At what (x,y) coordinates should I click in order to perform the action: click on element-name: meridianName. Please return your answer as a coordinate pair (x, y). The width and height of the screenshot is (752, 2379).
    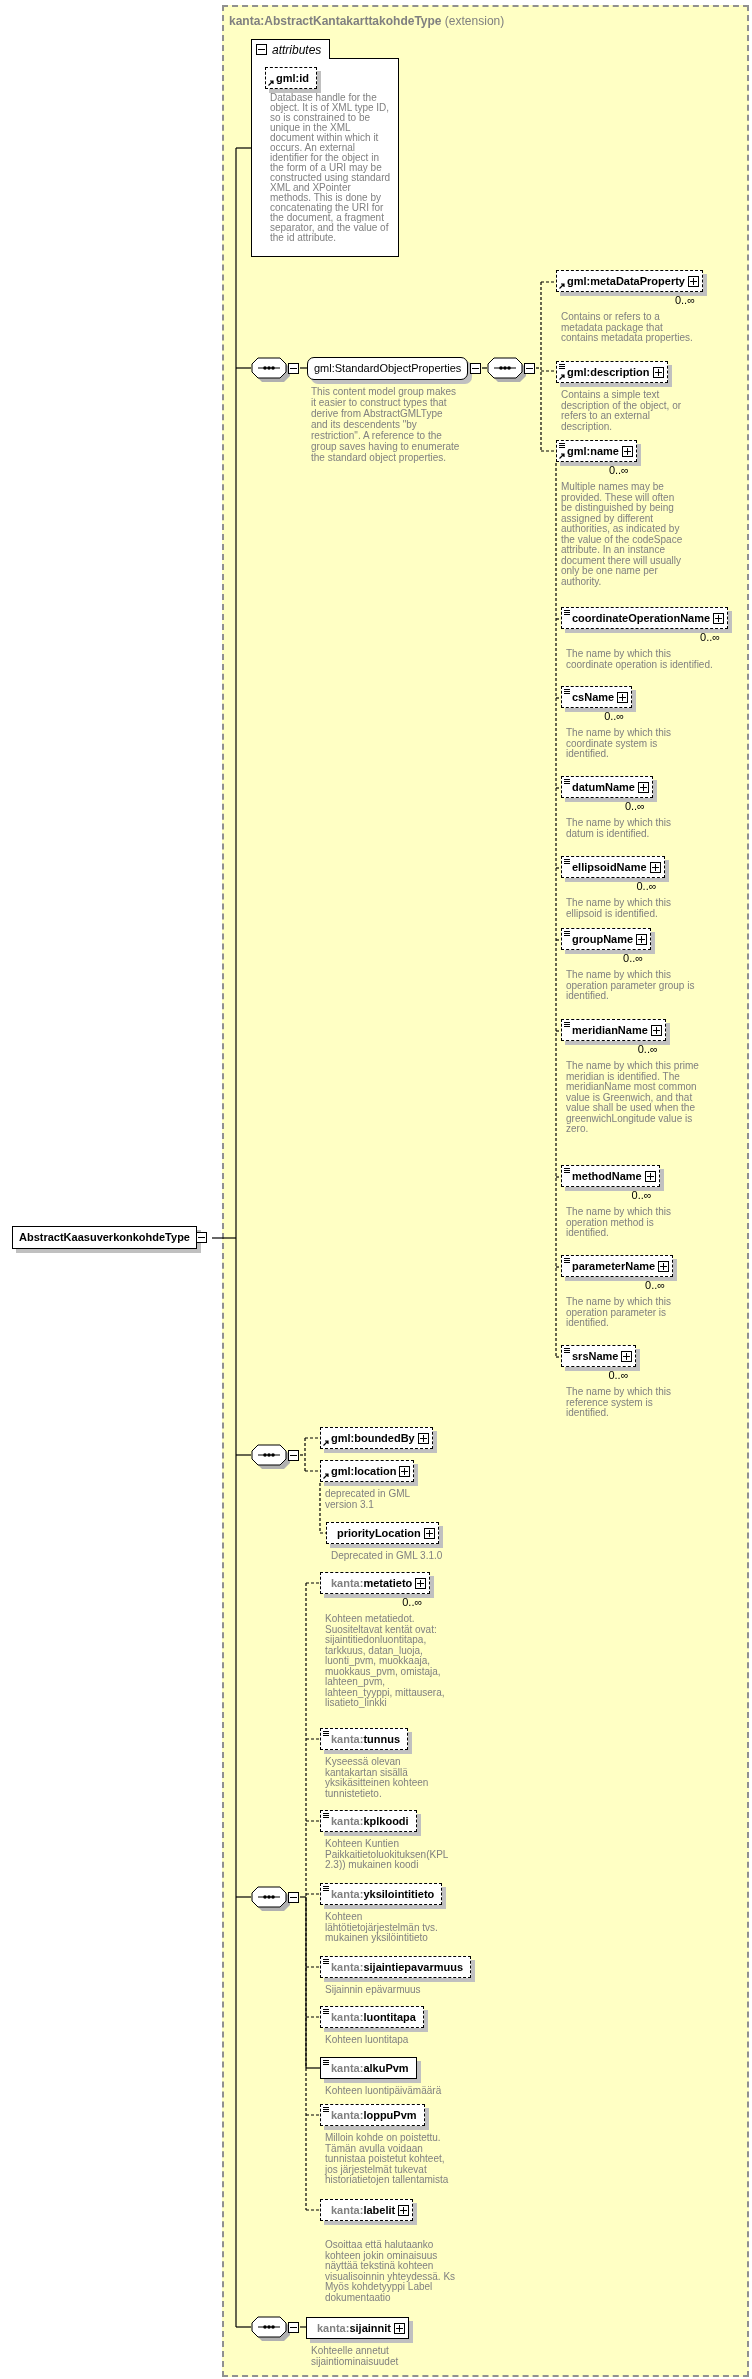
    Looking at the image, I should click on (610, 1030).